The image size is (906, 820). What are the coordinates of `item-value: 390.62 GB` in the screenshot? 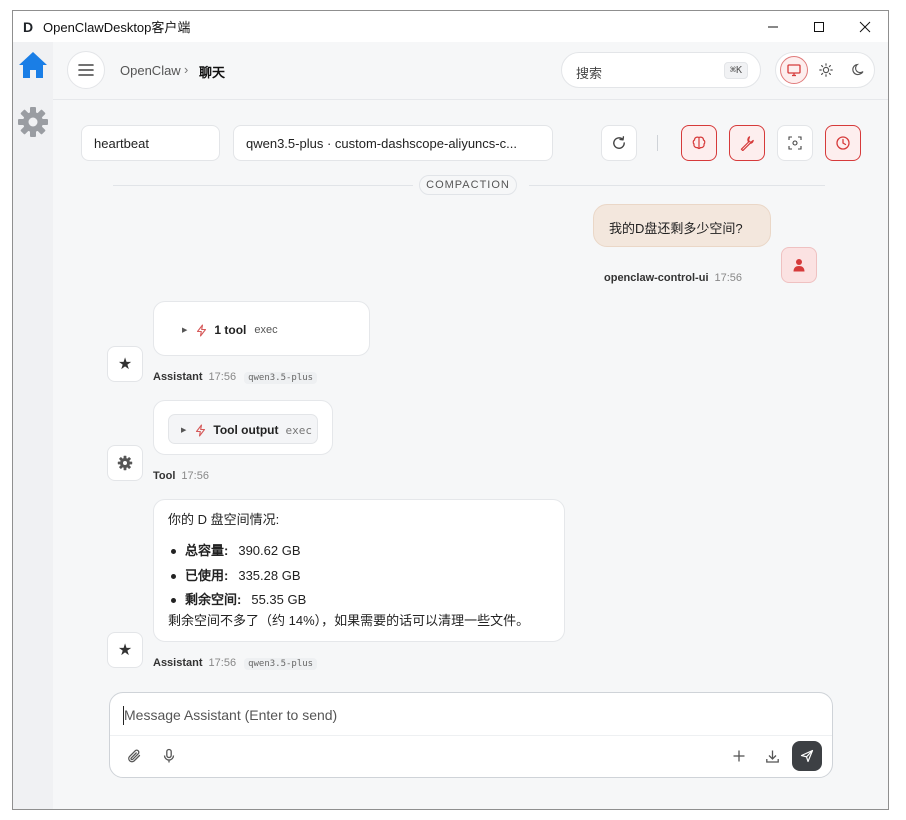 It's located at (269, 550).